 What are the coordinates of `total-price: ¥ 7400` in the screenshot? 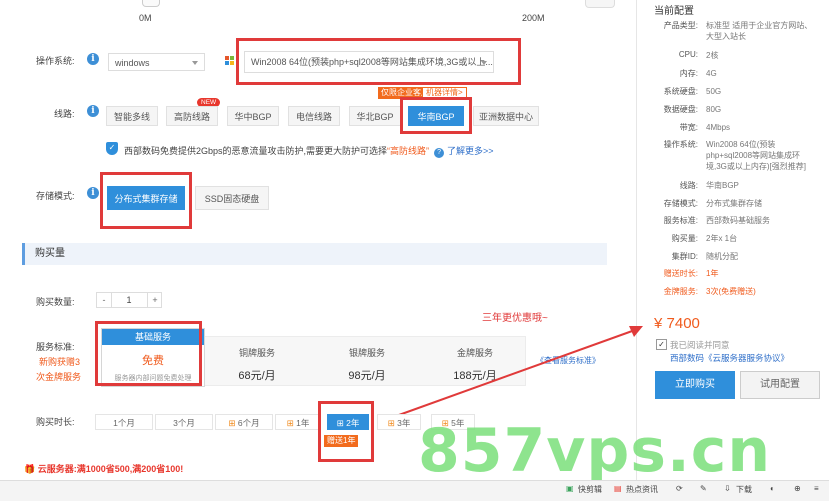 It's located at (677, 323).